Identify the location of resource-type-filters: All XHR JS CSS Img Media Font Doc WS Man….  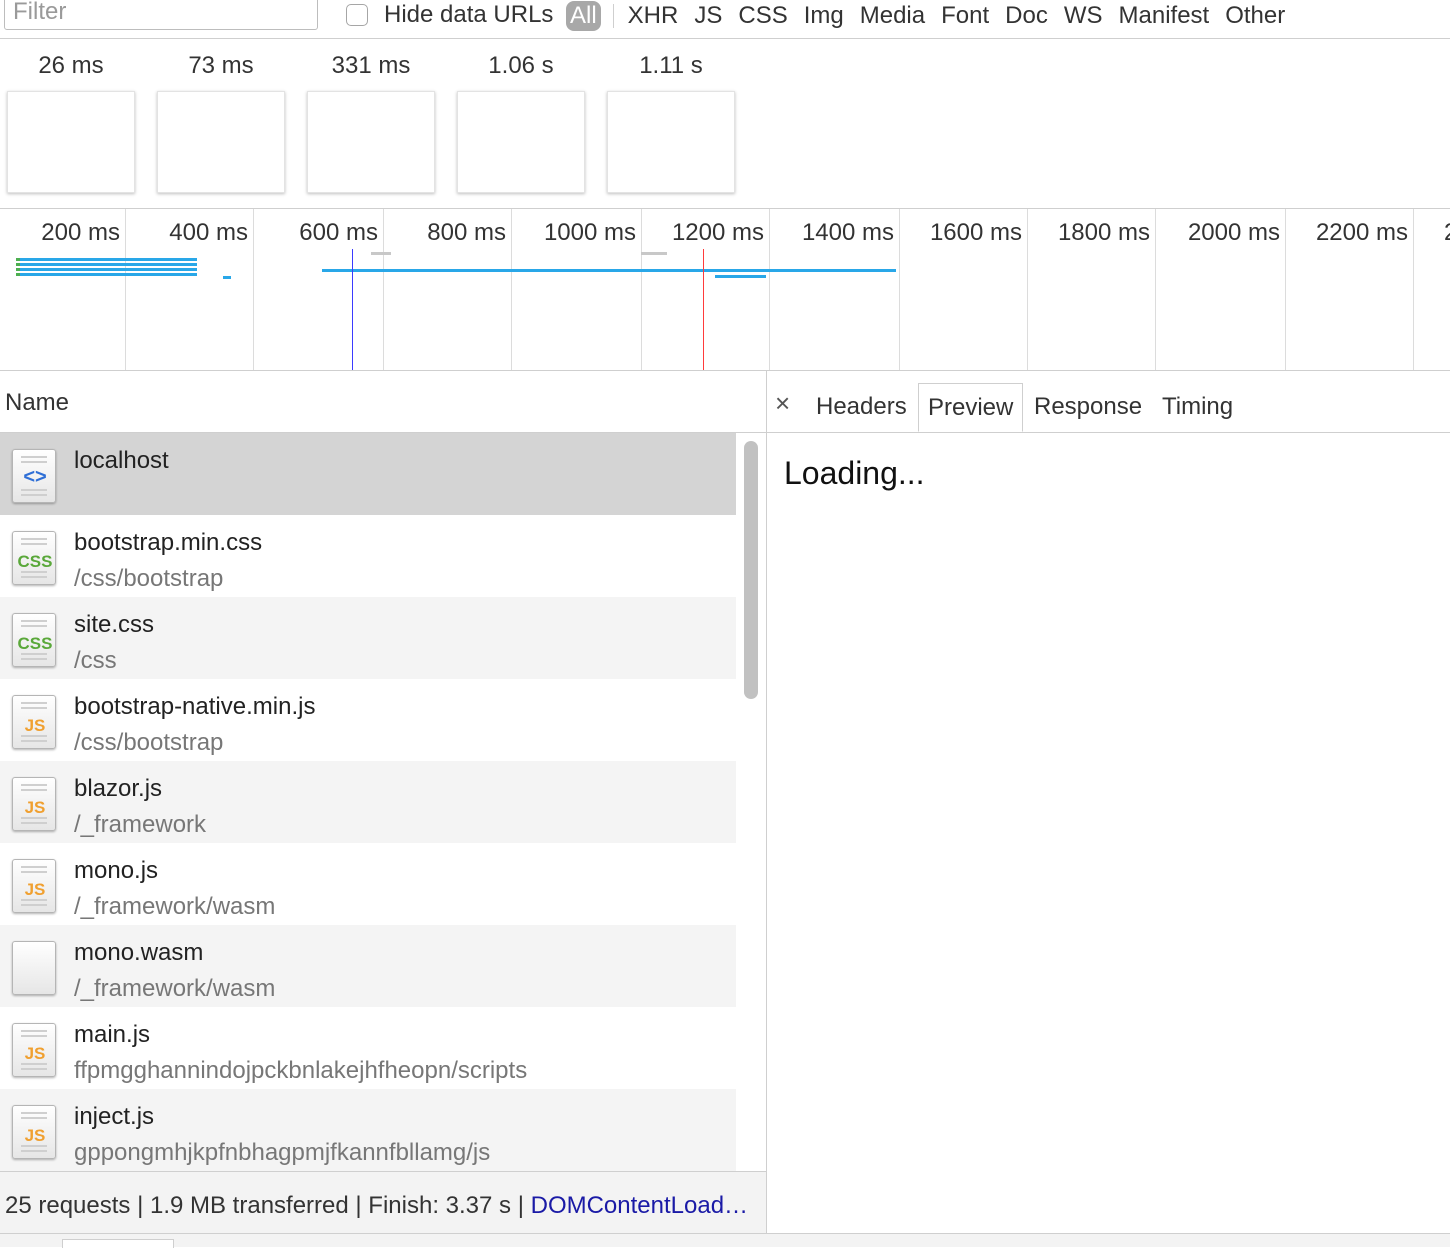
(929, 16).